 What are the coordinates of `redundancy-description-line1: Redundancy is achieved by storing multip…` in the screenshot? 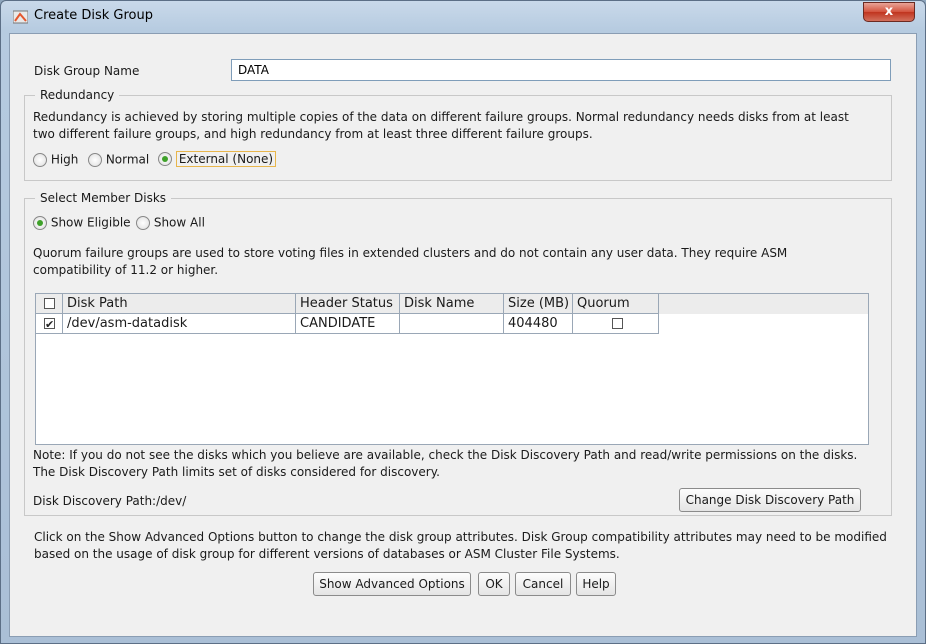 It's located at (441, 117).